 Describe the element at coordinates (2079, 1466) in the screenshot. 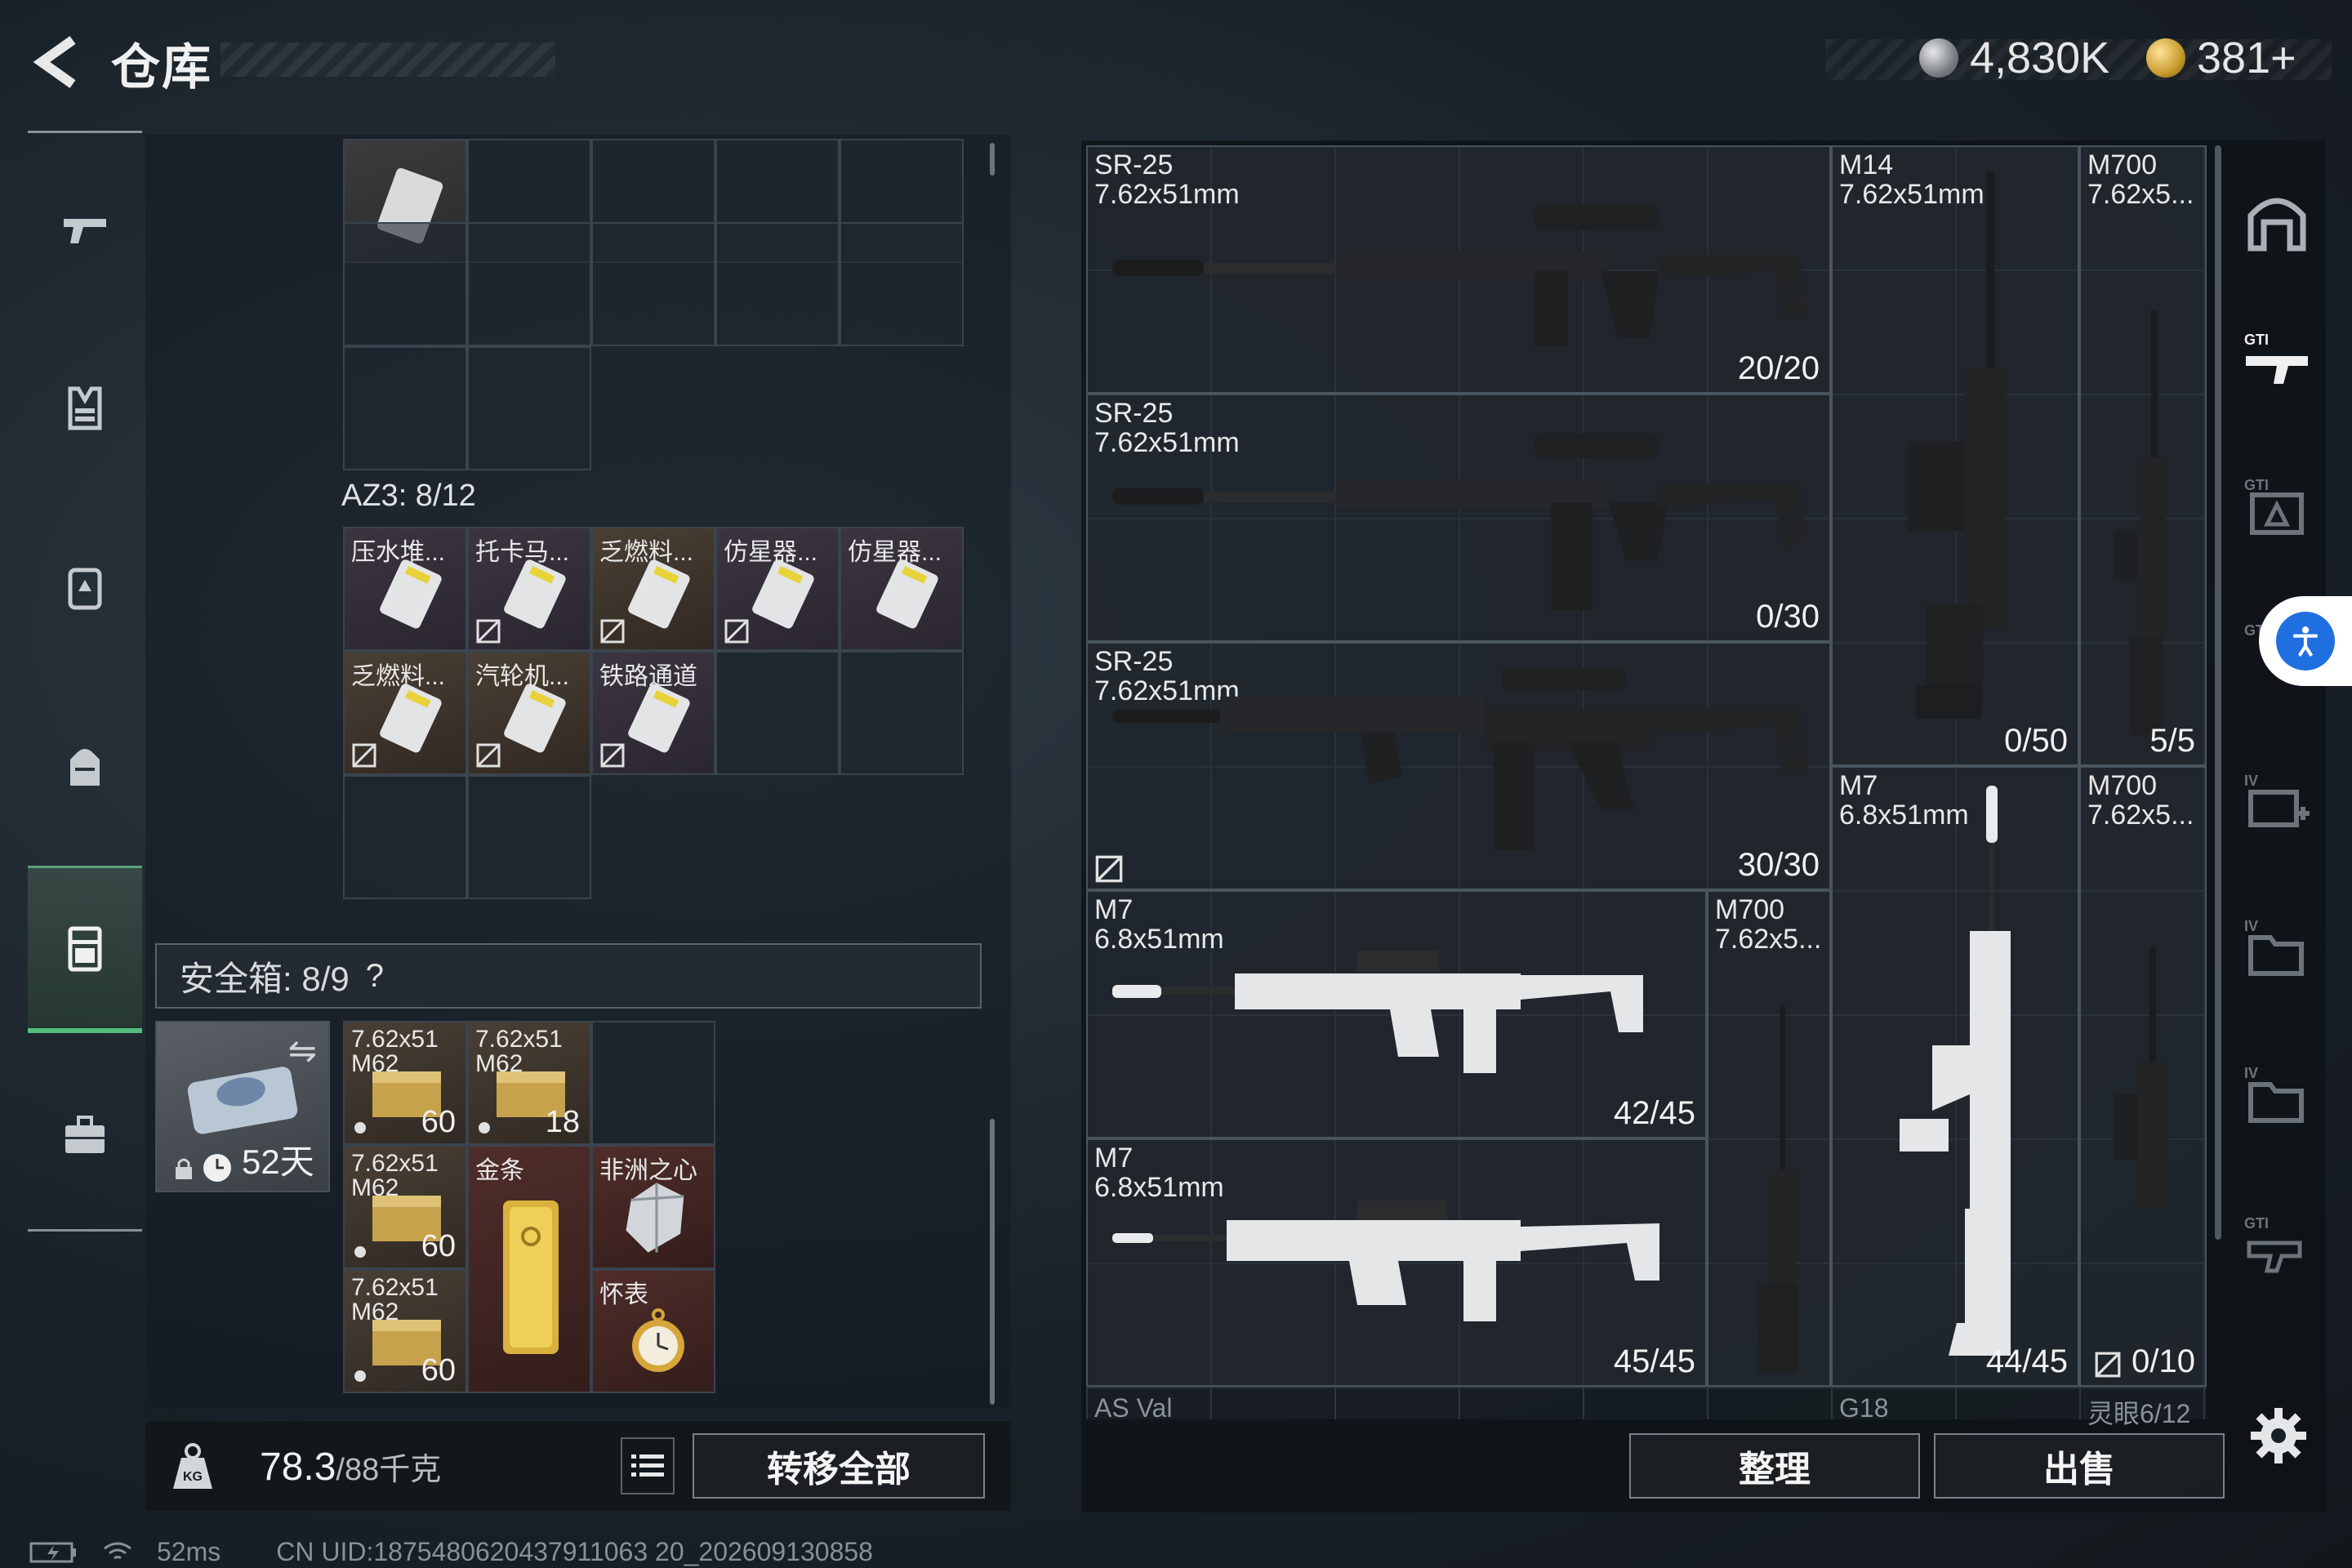

I see `sell-button: 出售` at that location.